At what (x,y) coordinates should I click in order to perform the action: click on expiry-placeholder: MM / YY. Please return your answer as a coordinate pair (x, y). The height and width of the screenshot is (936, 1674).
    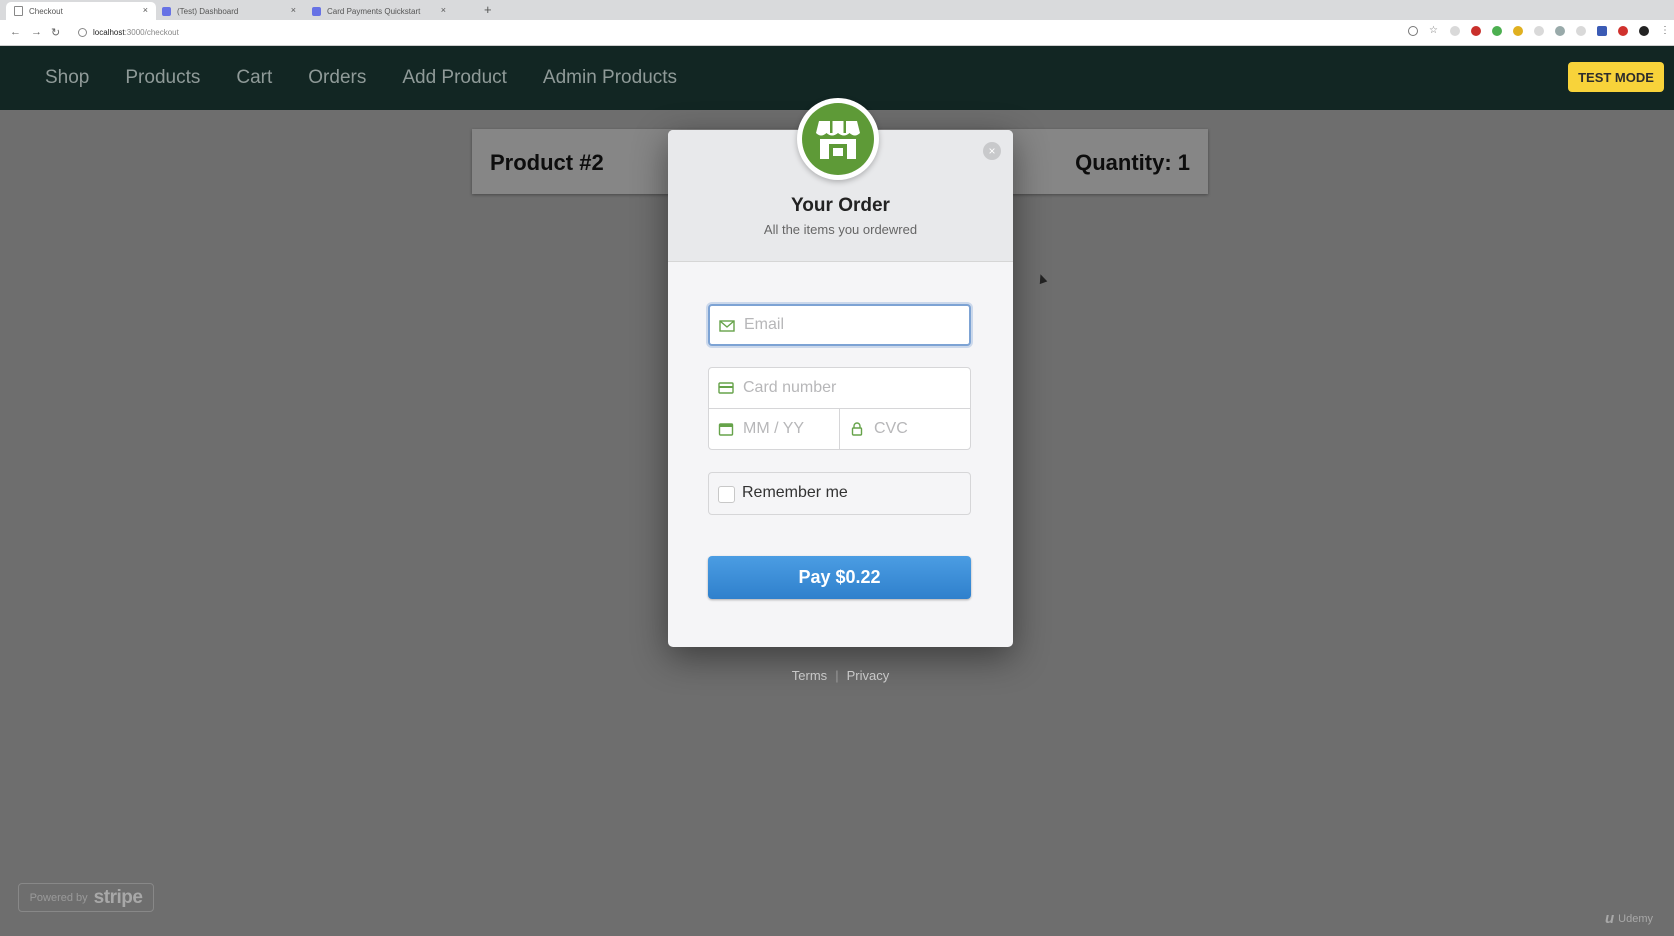
    Looking at the image, I should click on (774, 428).